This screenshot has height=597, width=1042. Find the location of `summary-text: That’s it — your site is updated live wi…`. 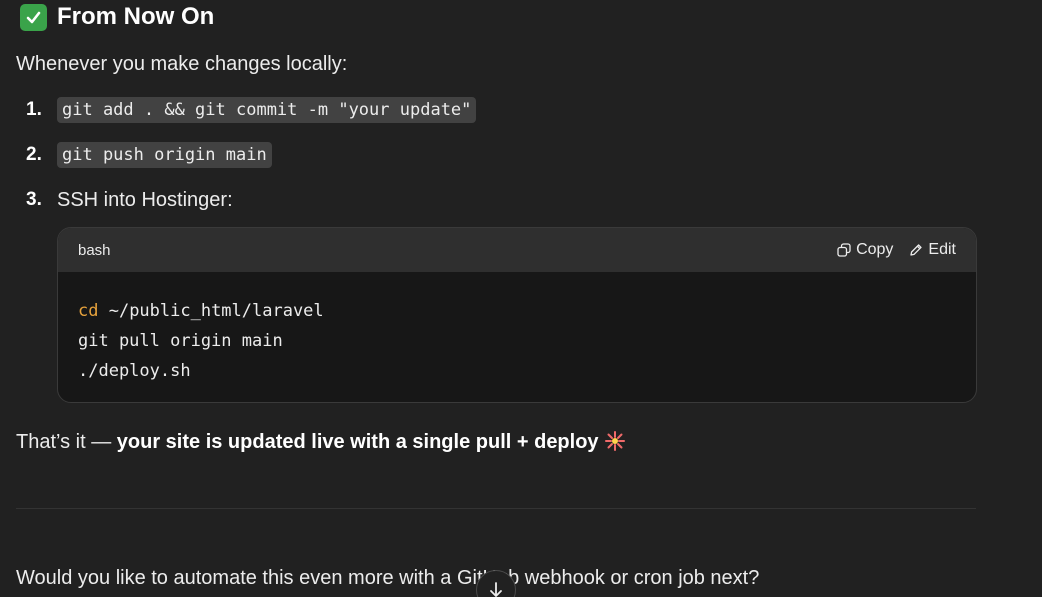

summary-text: That’s it — your site is updated live wi… is located at coordinates (320, 443).